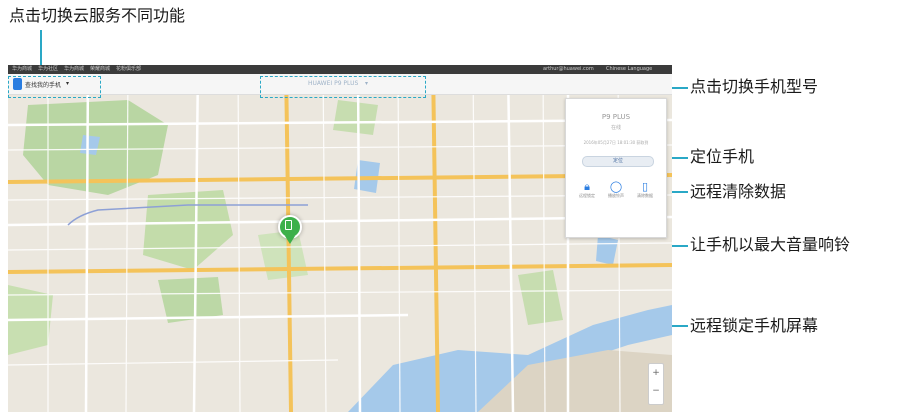 The width and height of the screenshot is (904, 412). I want to click on annotation-remote-wipe: 远程清除数据, so click(738, 191).